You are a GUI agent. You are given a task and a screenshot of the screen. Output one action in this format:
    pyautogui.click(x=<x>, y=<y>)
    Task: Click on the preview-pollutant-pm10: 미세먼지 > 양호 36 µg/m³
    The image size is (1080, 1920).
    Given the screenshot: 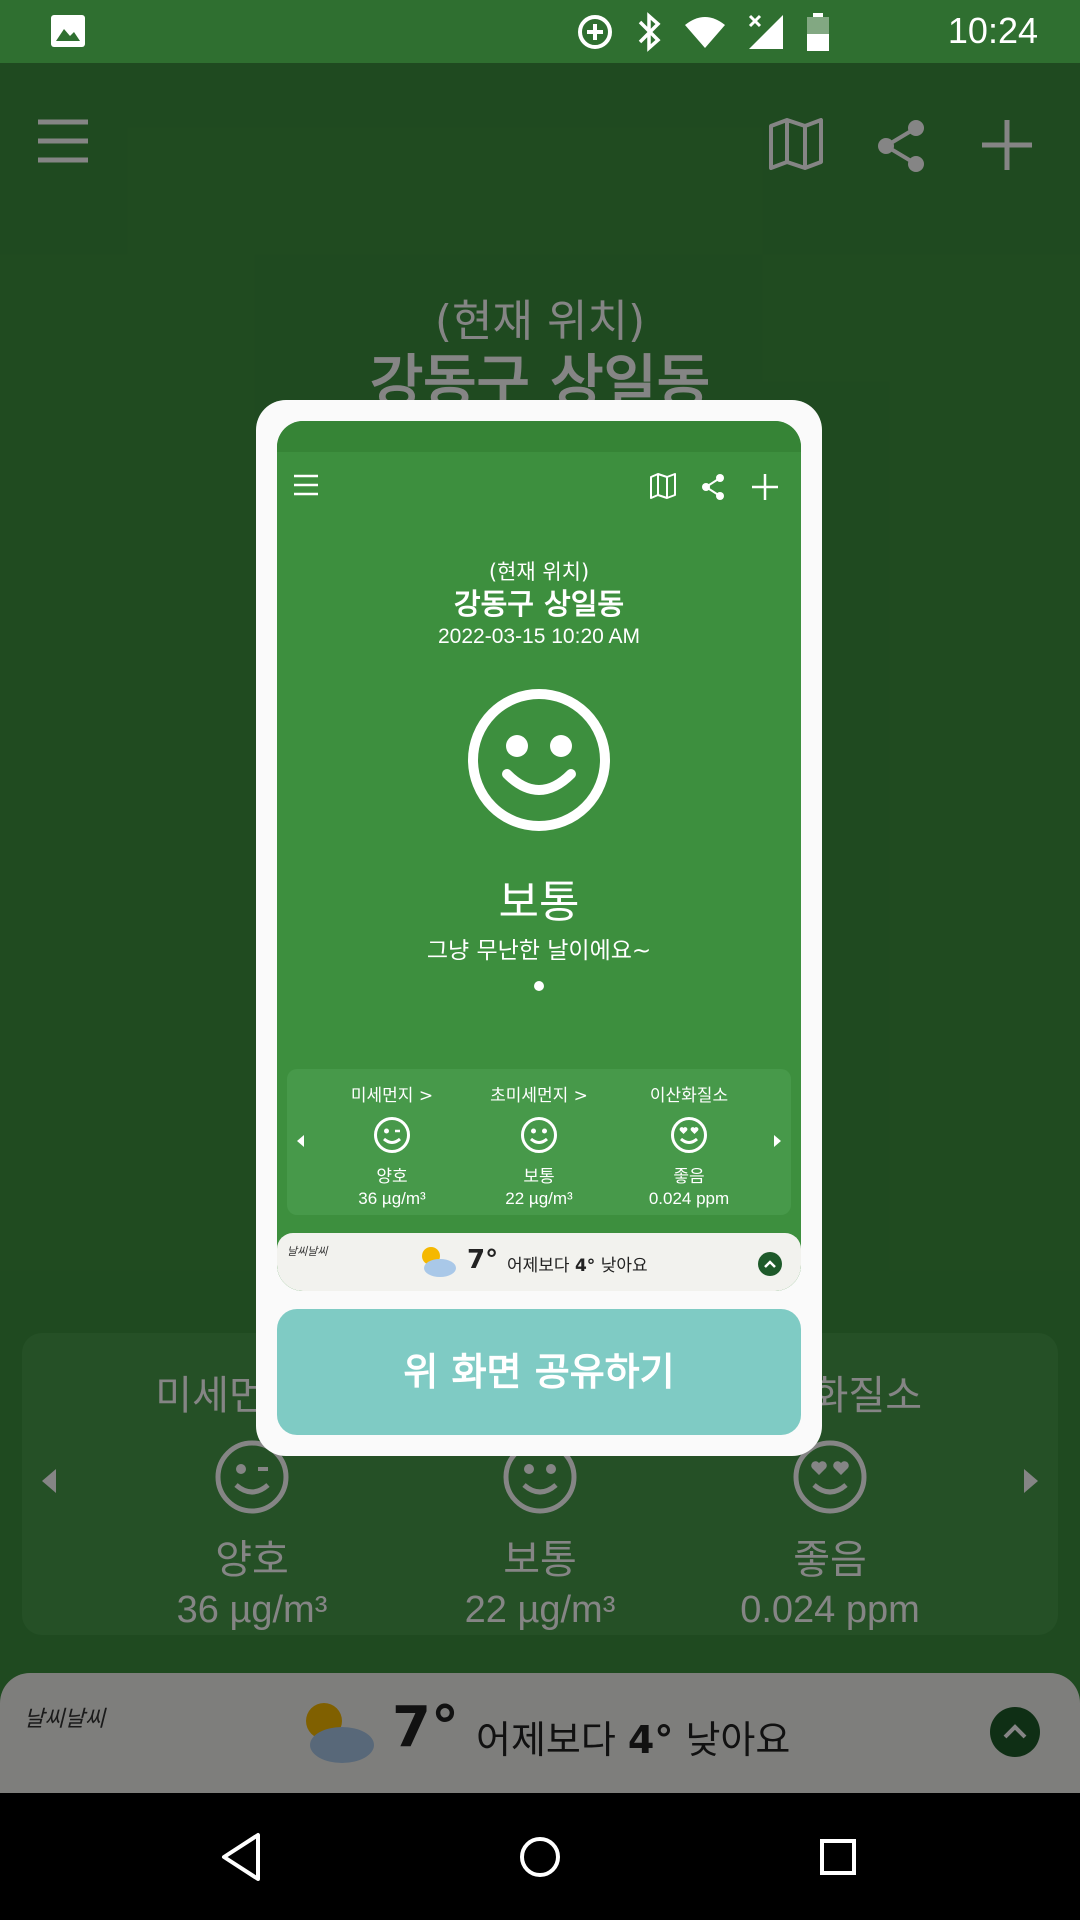 What is the action you would take?
    pyautogui.click(x=392, y=1147)
    